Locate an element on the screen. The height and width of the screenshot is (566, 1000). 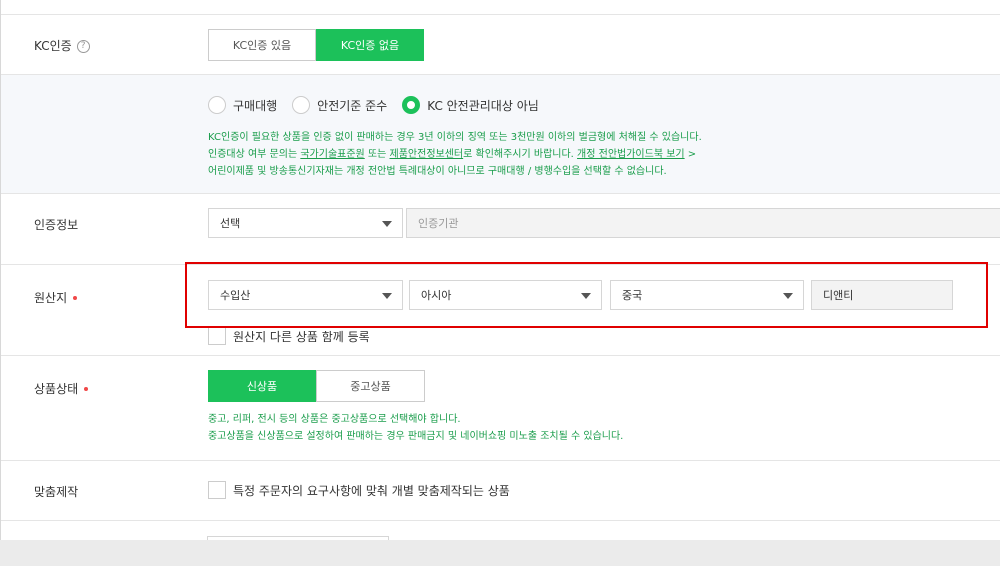
used-product-button: 중고상품 is located at coordinates (370, 386).